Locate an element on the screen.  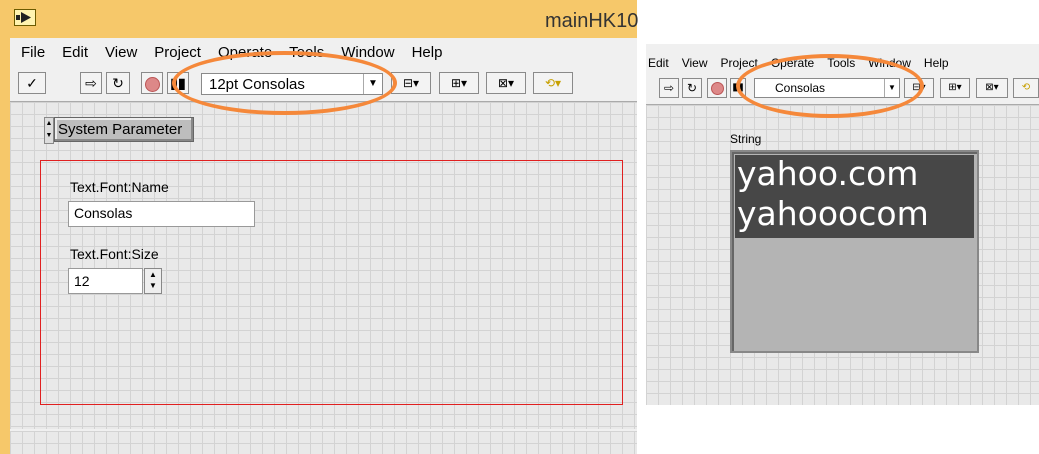
string-line-1: yahoo.com is located at coordinates (828, 173).